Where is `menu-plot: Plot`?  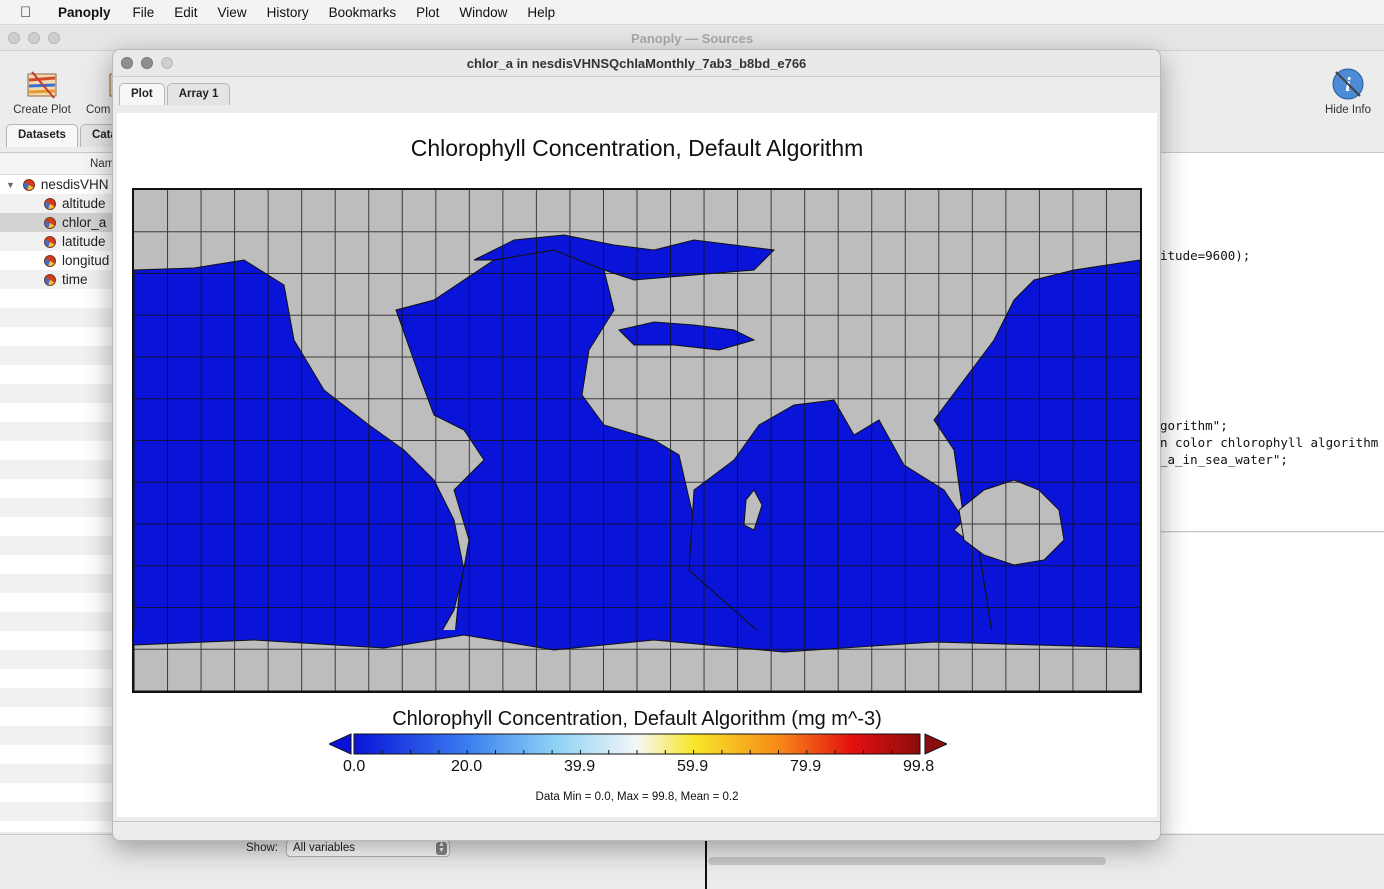 menu-plot: Plot is located at coordinates (427, 12).